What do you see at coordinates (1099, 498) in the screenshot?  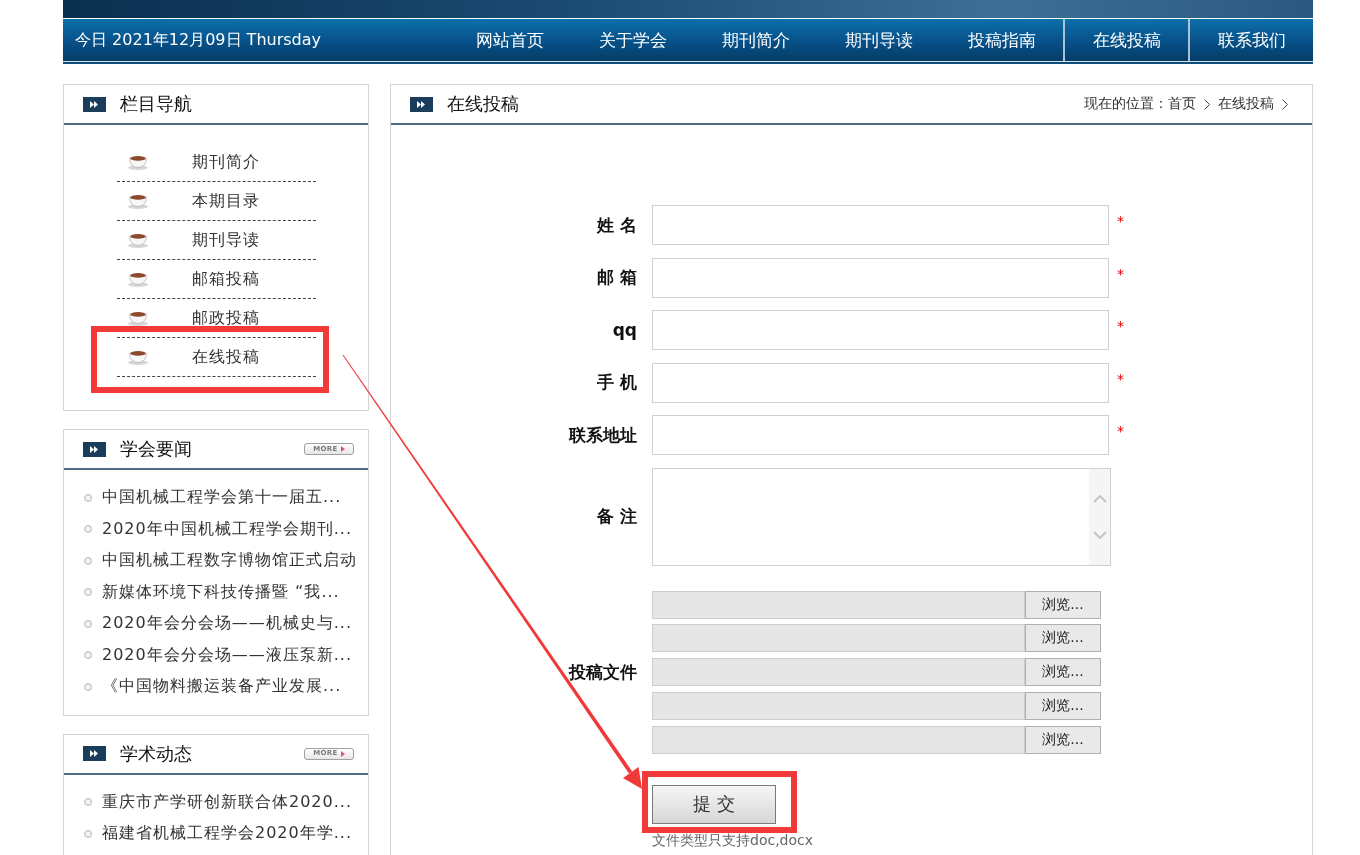 I see `chevron-up-icon` at bounding box center [1099, 498].